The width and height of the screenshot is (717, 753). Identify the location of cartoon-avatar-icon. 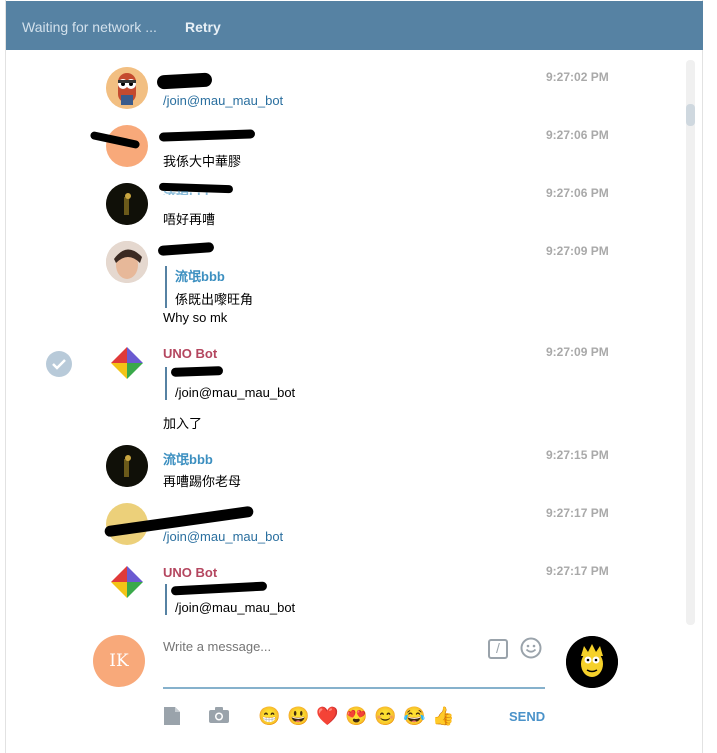
(592, 662).